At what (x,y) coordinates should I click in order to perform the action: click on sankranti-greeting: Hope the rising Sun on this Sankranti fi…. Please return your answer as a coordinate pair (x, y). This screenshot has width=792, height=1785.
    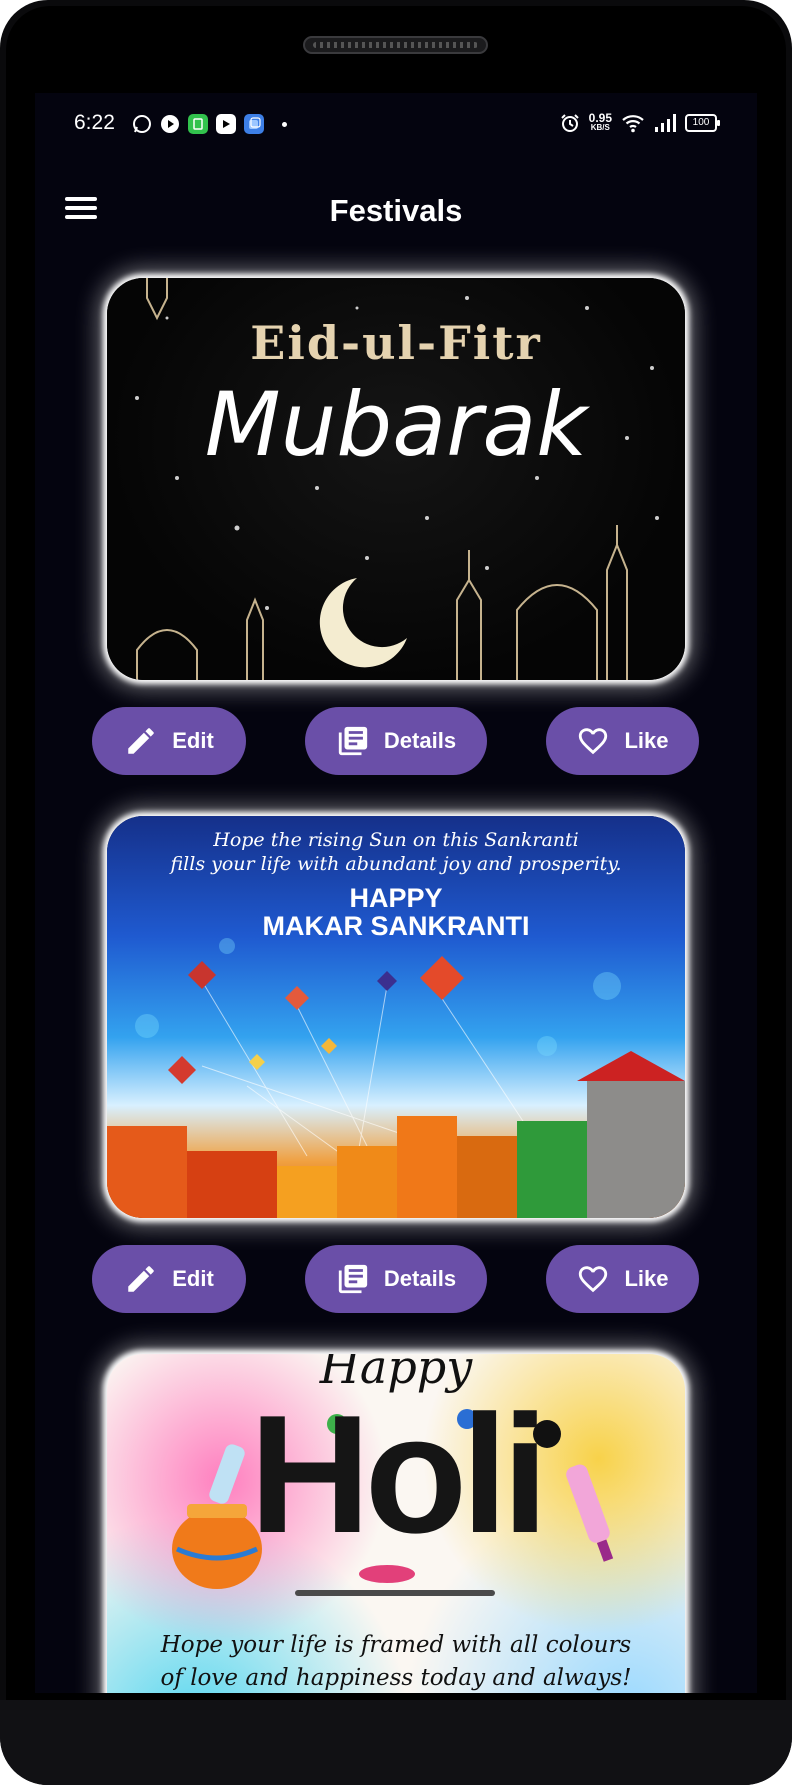
    Looking at the image, I should click on (396, 852).